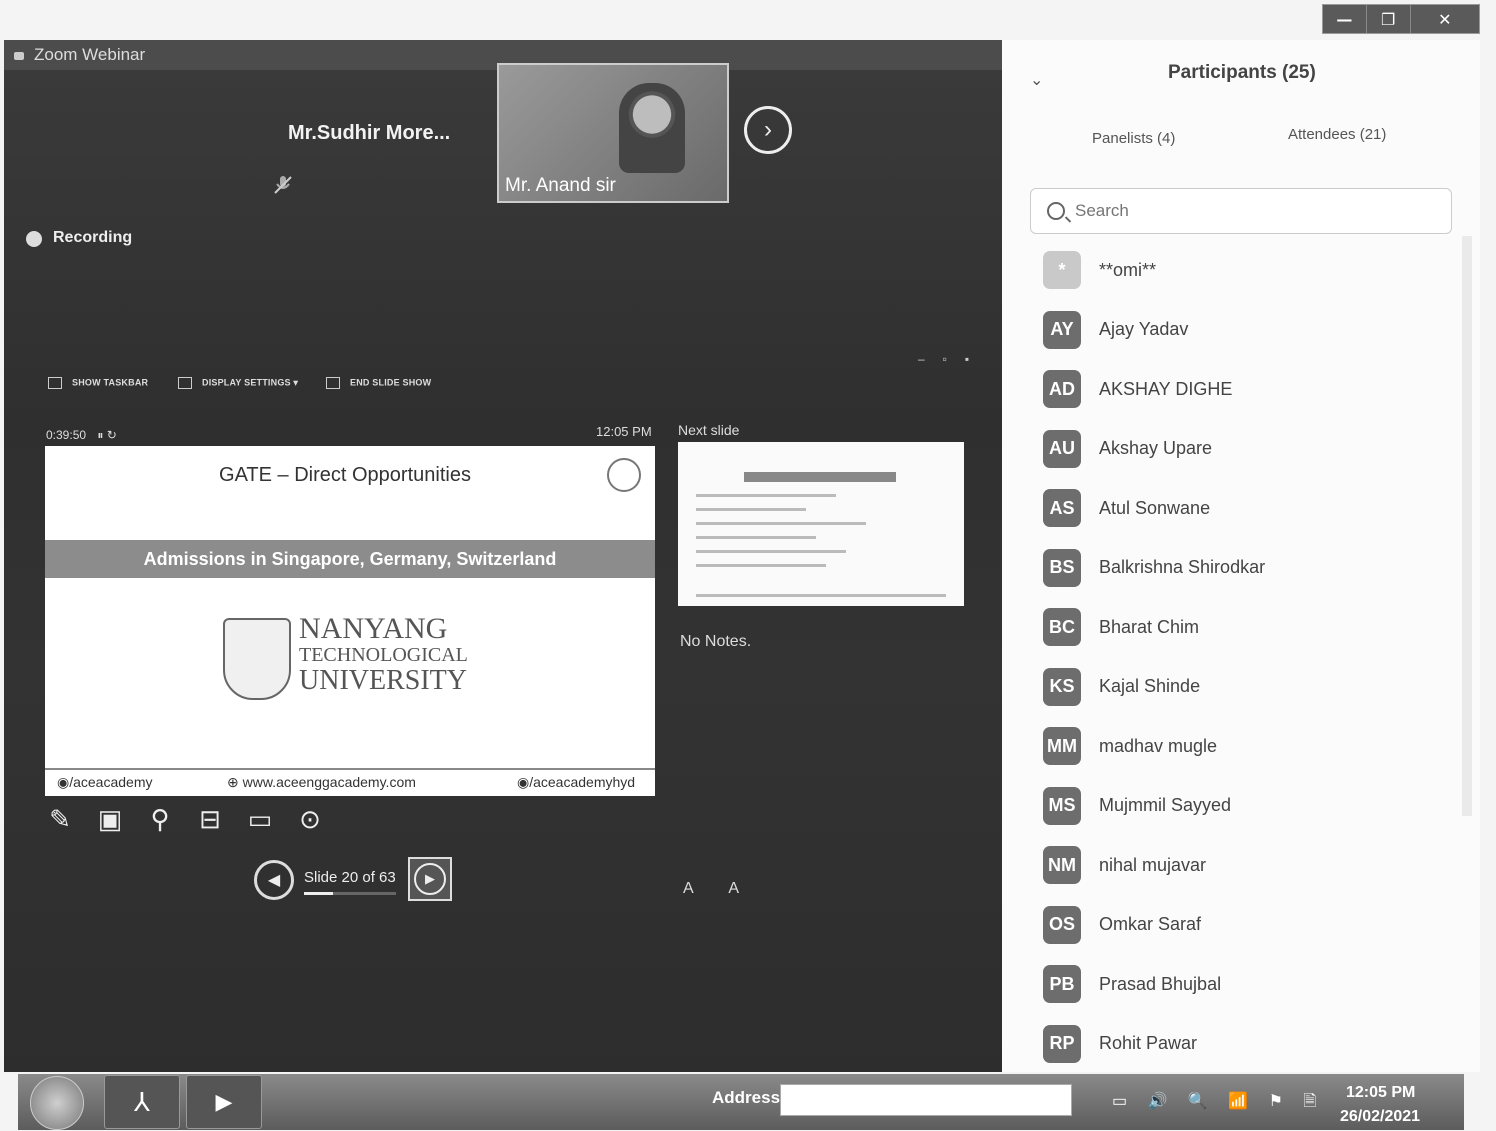 The width and height of the screenshot is (1496, 1131). What do you see at coordinates (321, 782) in the screenshot?
I see `footer-website: ⊕ www.aceenggacademy.com` at bounding box center [321, 782].